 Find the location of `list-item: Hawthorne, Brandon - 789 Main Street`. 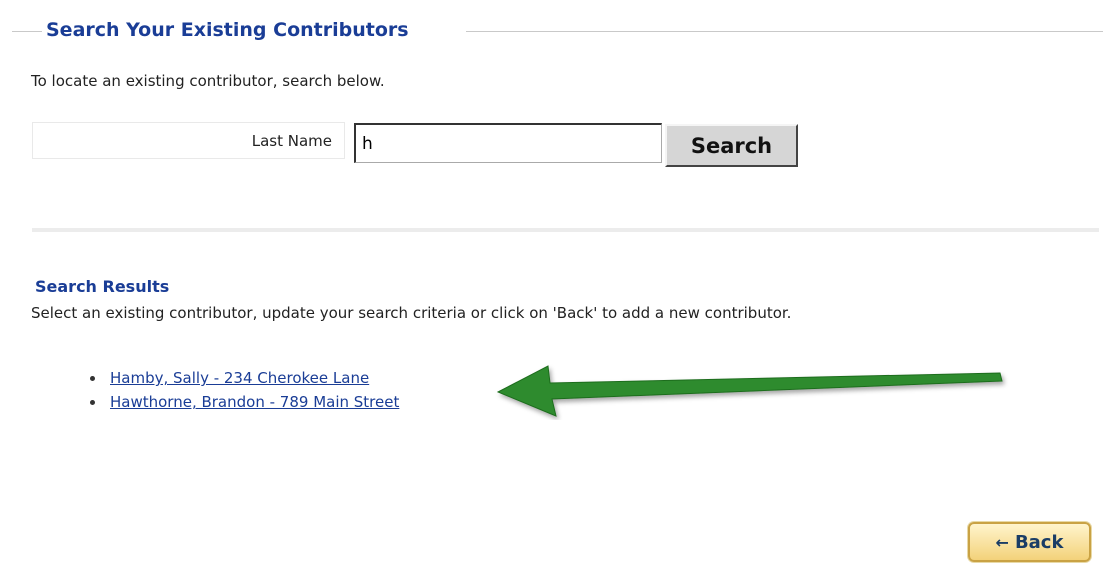

list-item: Hawthorne, Brandon - 789 Main Street is located at coordinates (243, 402).